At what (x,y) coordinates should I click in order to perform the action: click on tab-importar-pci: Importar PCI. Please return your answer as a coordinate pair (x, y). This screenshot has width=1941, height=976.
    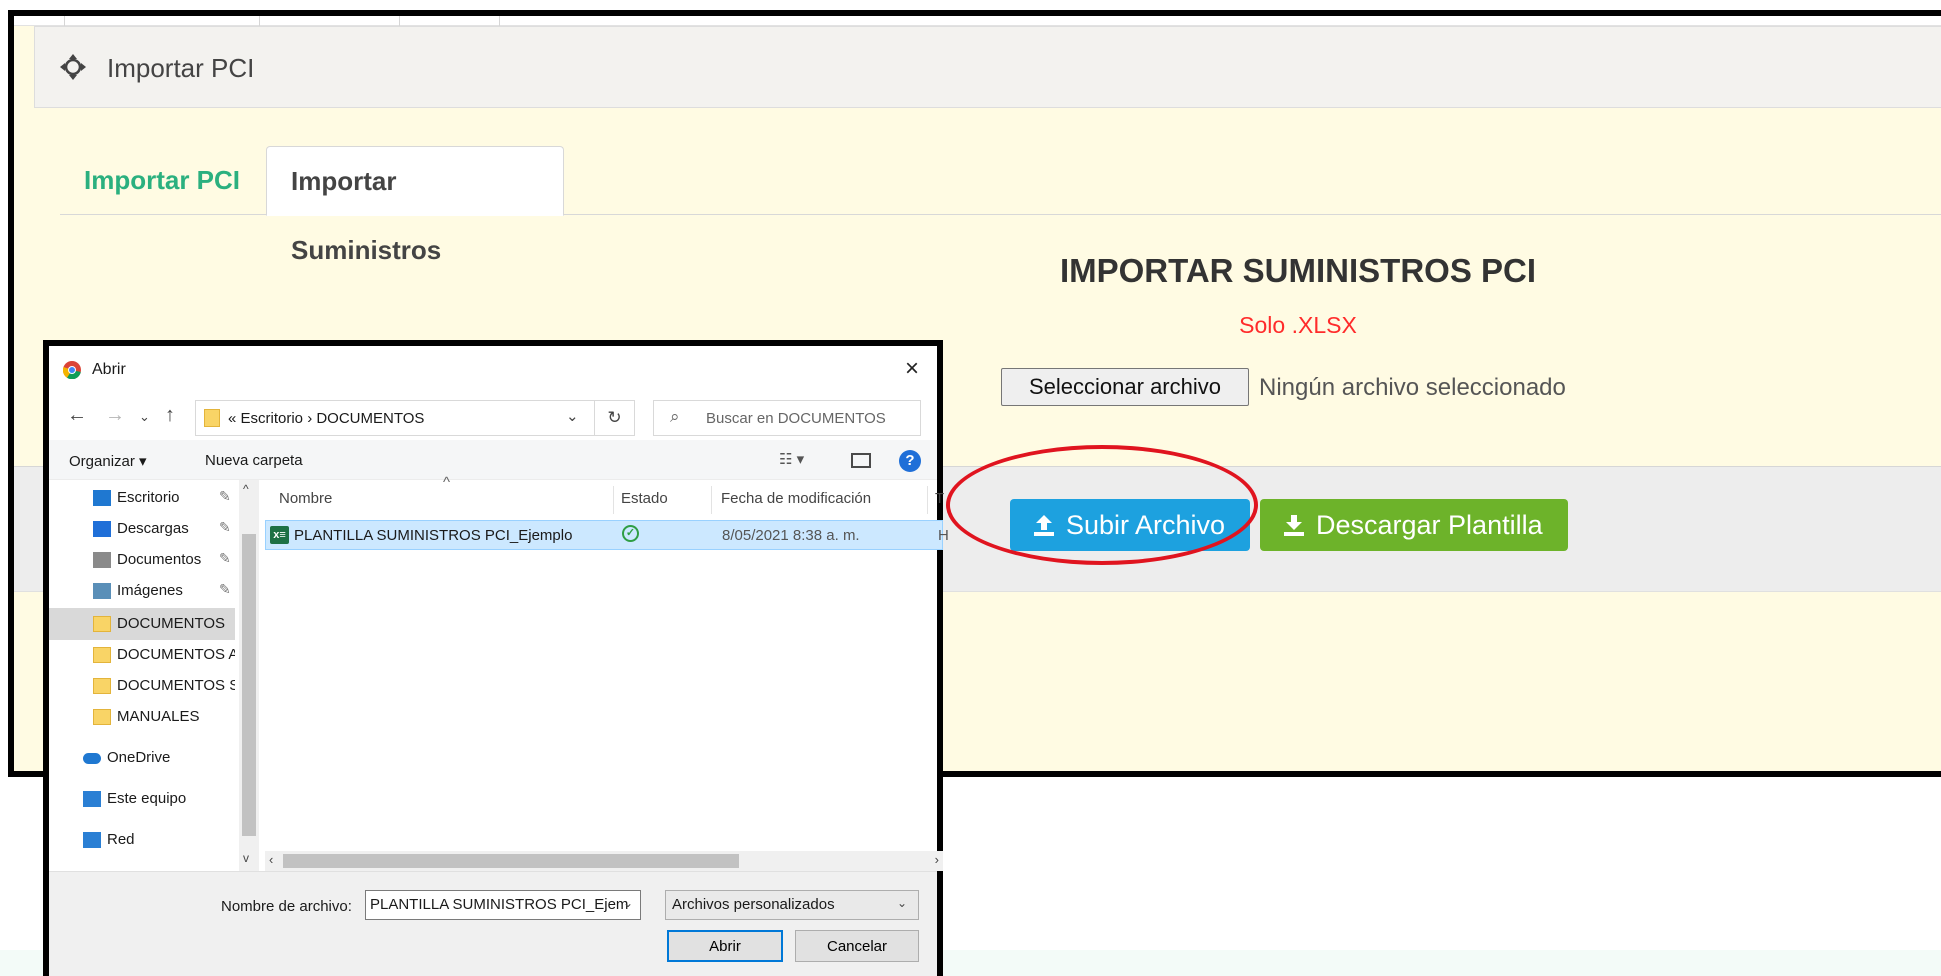
    Looking at the image, I should click on (163, 180).